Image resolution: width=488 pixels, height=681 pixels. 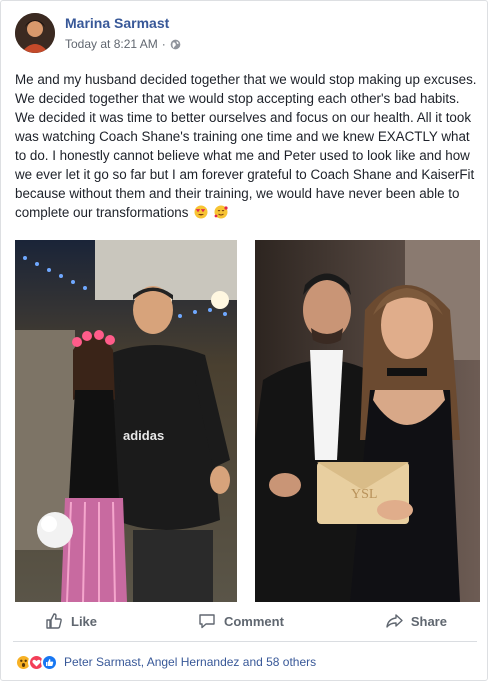 I want to click on thumbs-up-icon, so click(x=54, y=621).